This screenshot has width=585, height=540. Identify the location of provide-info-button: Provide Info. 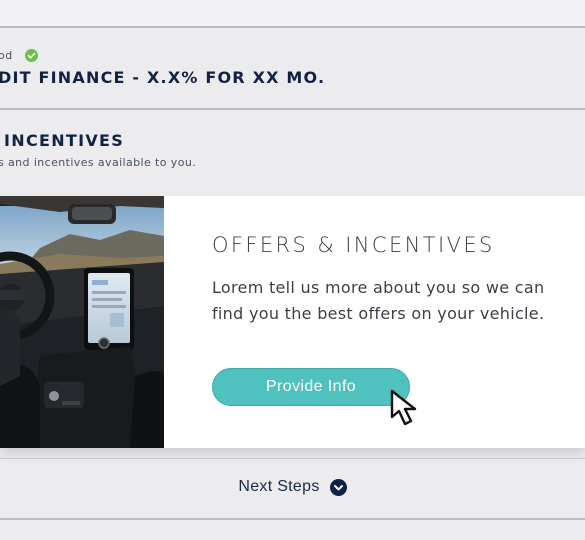
(311, 387).